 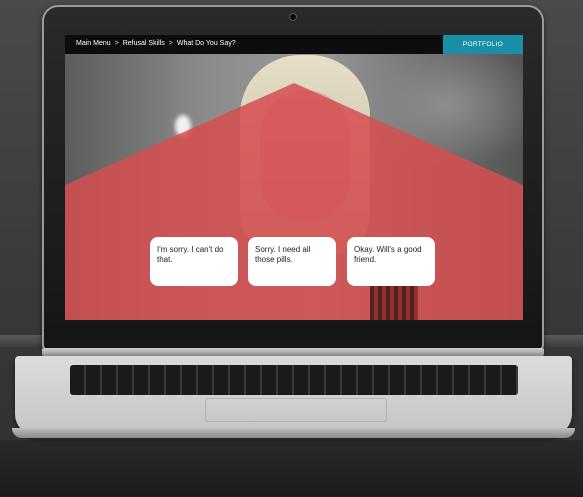 What do you see at coordinates (293, 352) in the screenshot?
I see `laptop-hinge` at bounding box center [293, 352].